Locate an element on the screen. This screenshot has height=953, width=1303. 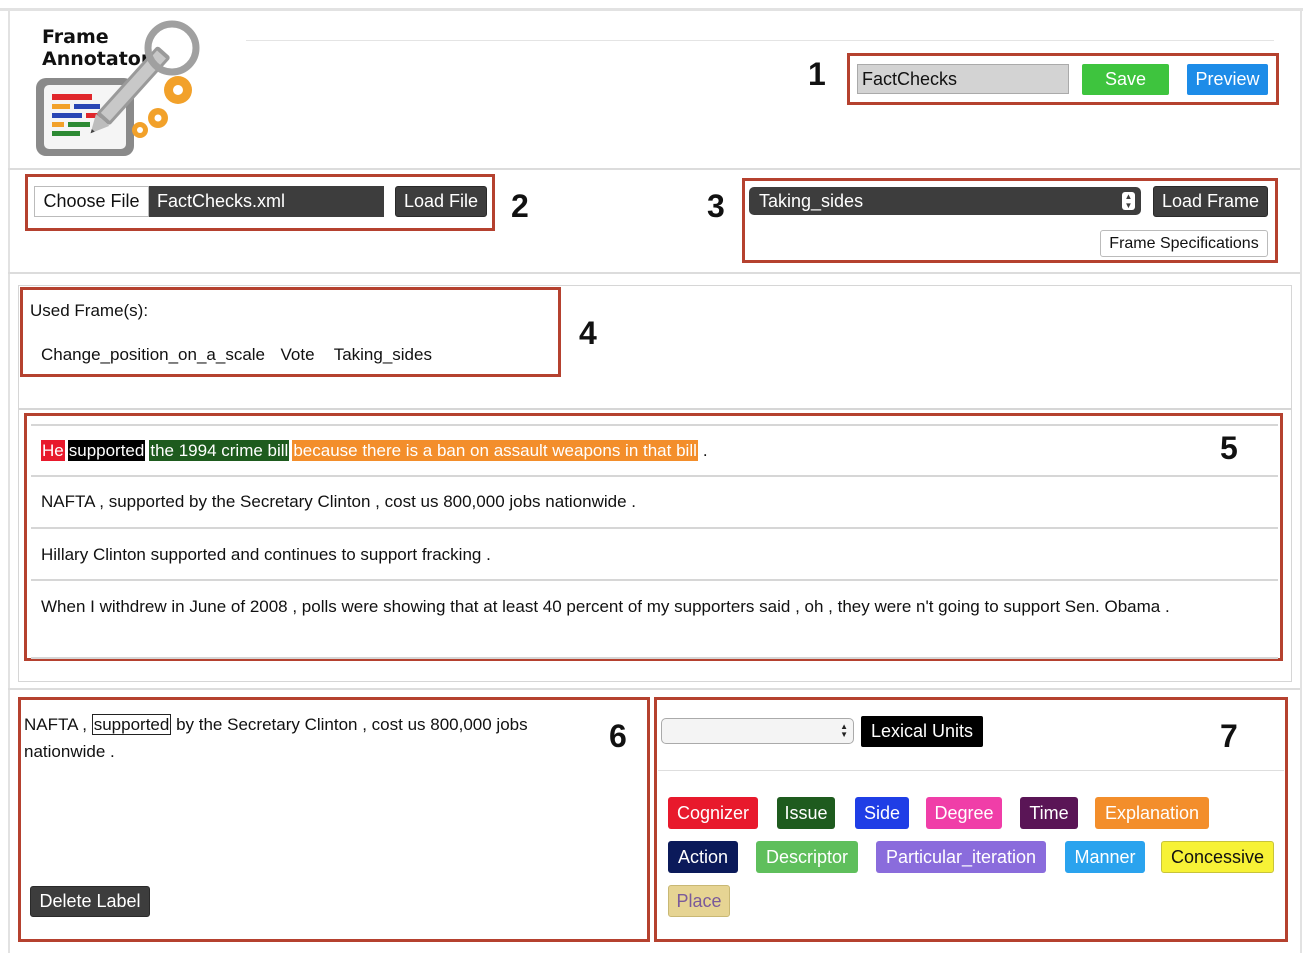
tag-place: Place is located at coordinates (699, 901).